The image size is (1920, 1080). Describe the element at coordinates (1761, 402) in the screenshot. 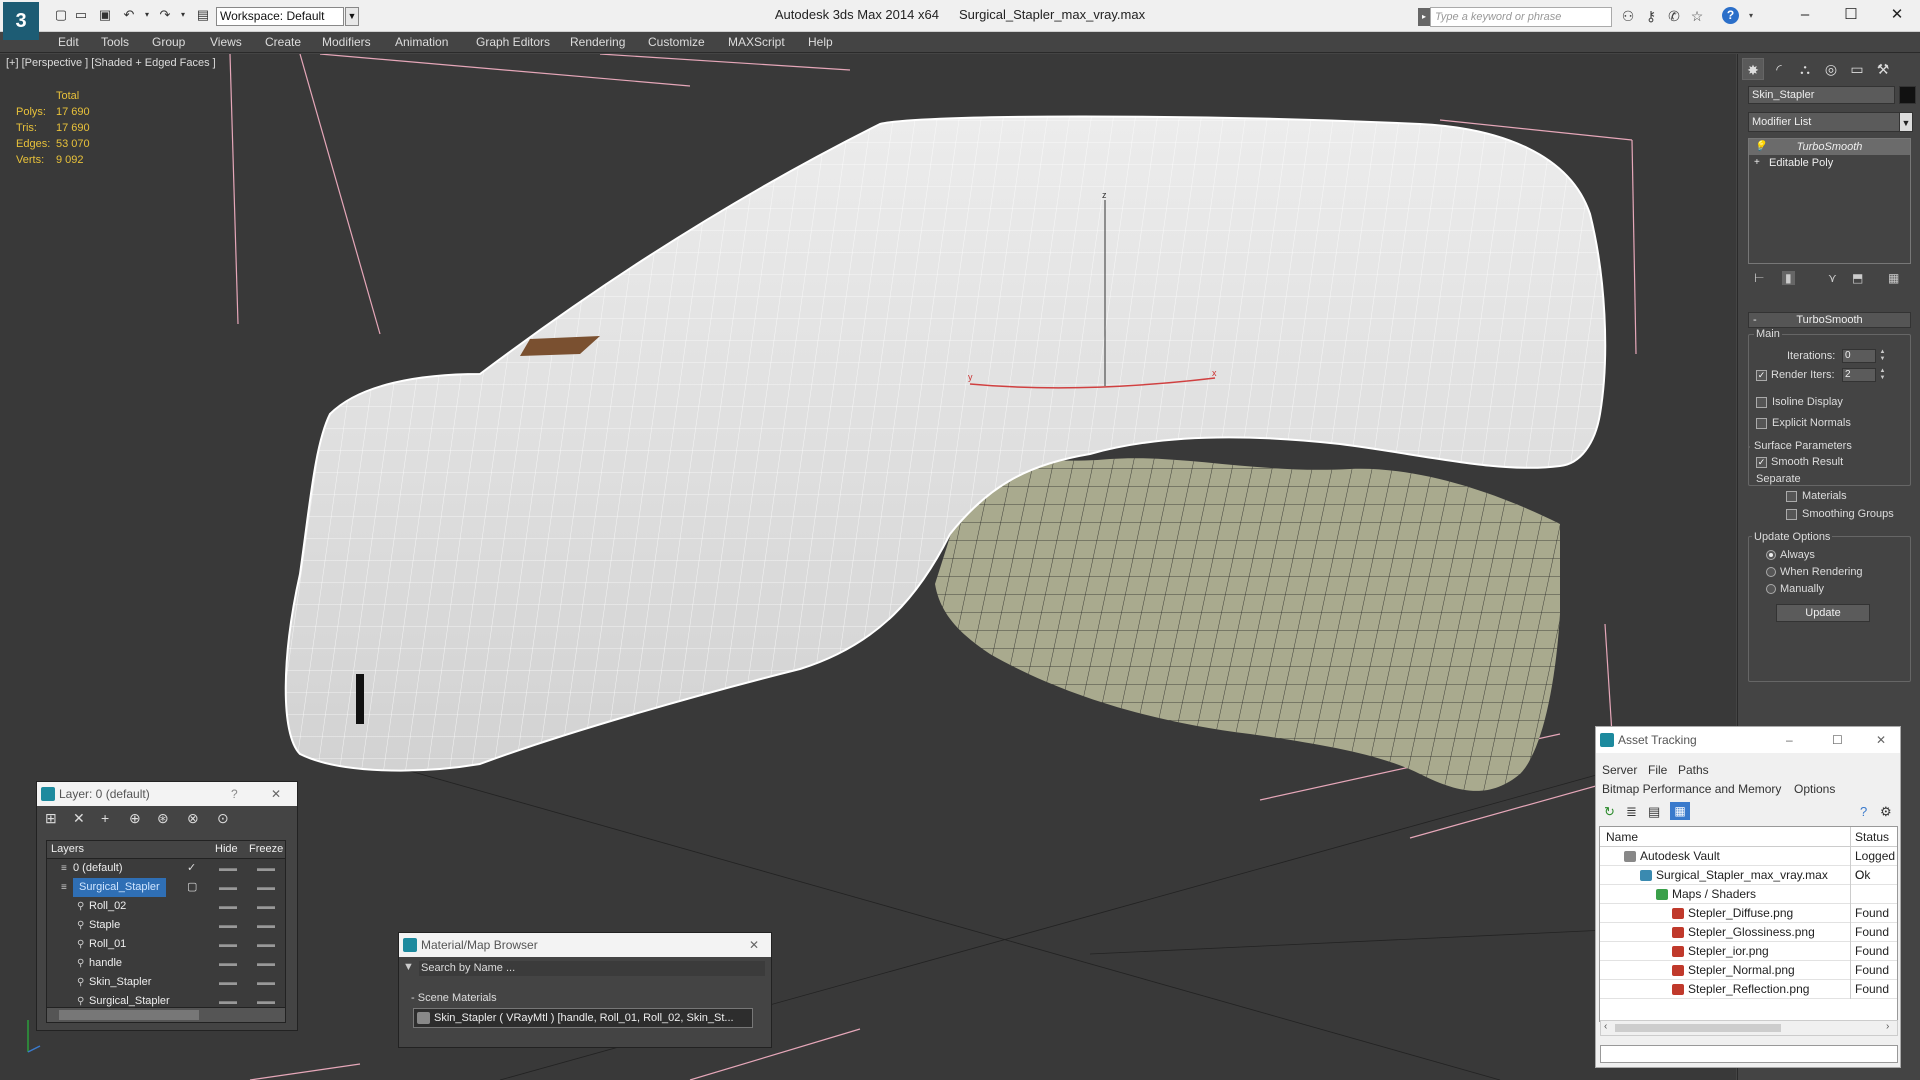

I see `isoline-display-checkbox` at that location.